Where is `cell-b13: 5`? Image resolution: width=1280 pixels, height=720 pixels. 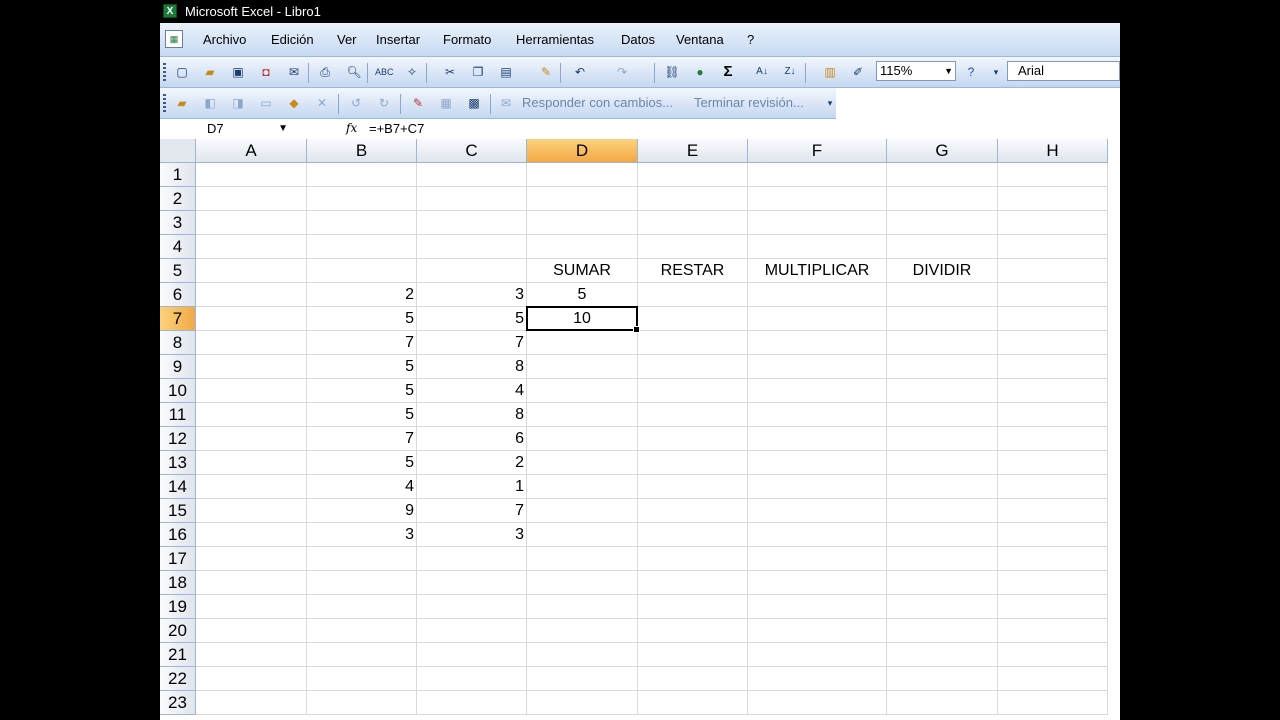
cell-b13: 5 is located at coordinates (362, 463).